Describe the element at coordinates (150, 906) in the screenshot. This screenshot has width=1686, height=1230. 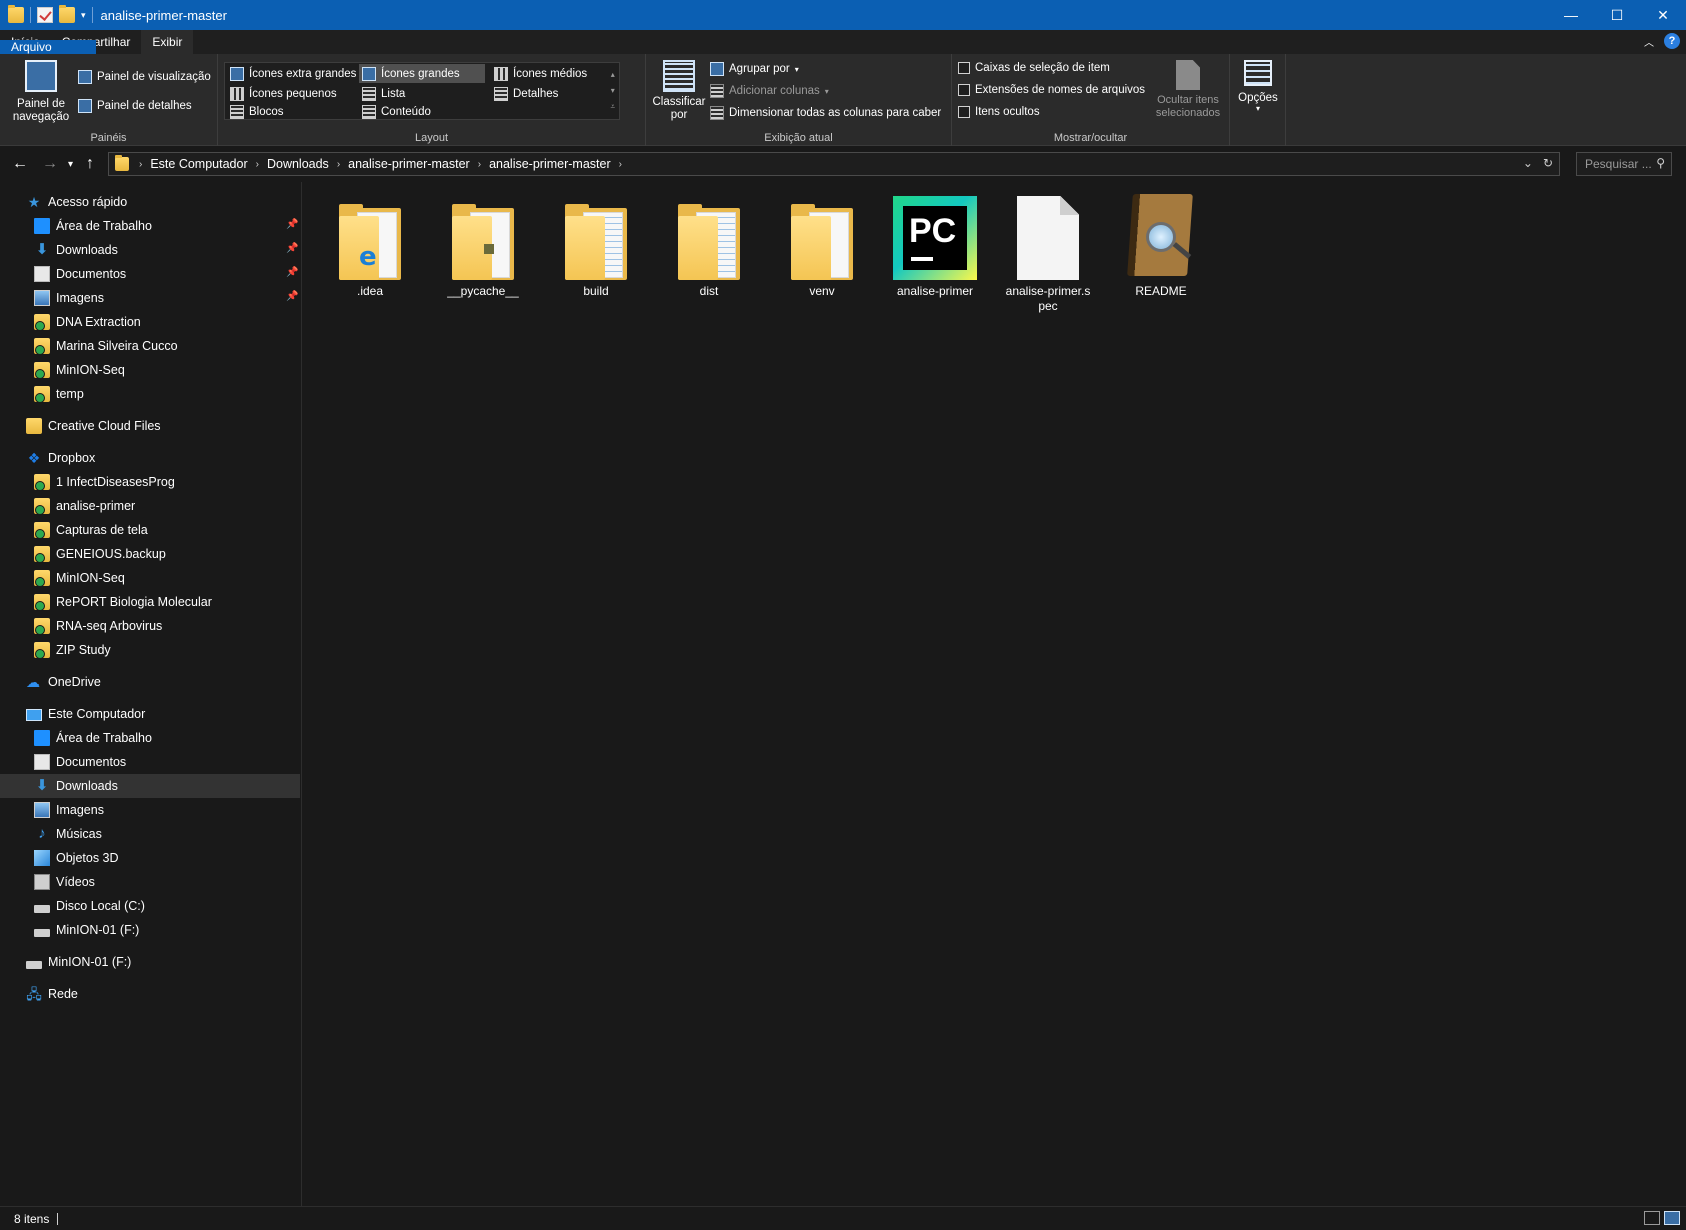
I see `sidebar-item-disco-local: Disco Local (C:)` at that location.